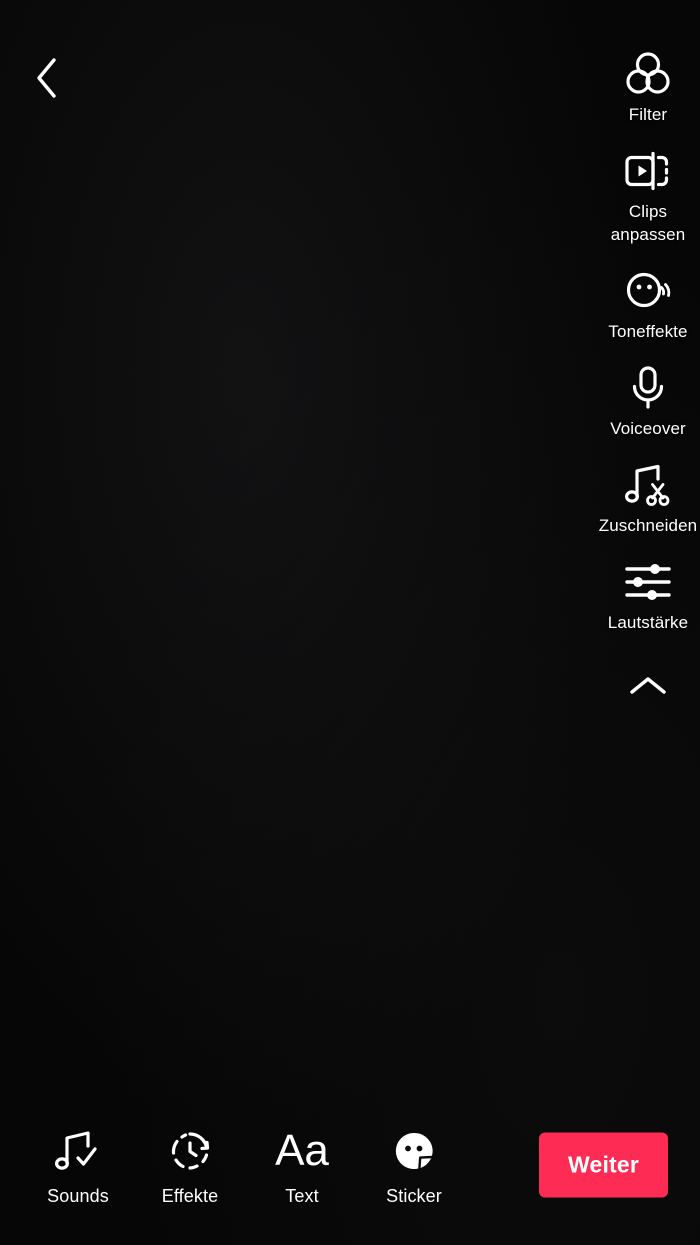 This screenshot has height=1245, width=700. Describe the element at coordinates (648, 485) in the screenshot. I see `music-scissors-icon` at that location.